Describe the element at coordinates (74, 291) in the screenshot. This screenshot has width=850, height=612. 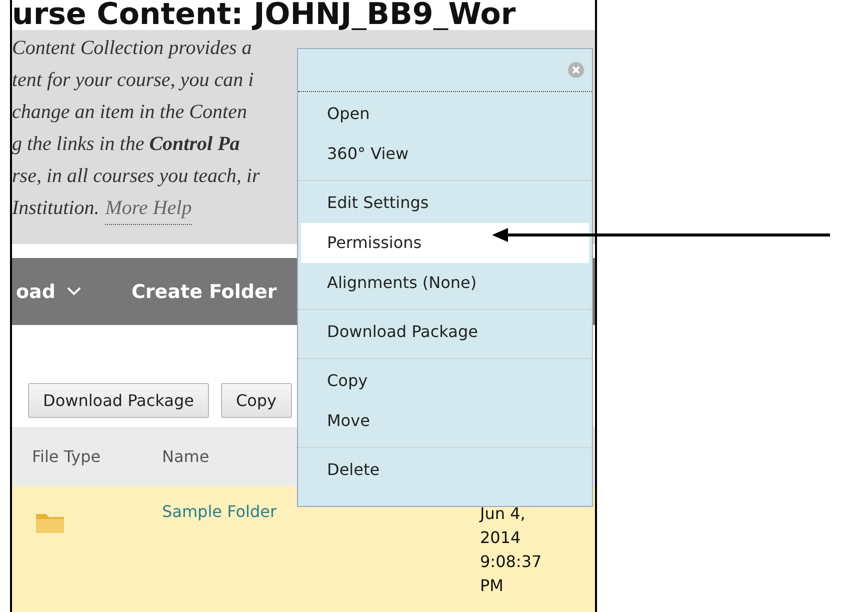
I see `chevron-icon` at that location.